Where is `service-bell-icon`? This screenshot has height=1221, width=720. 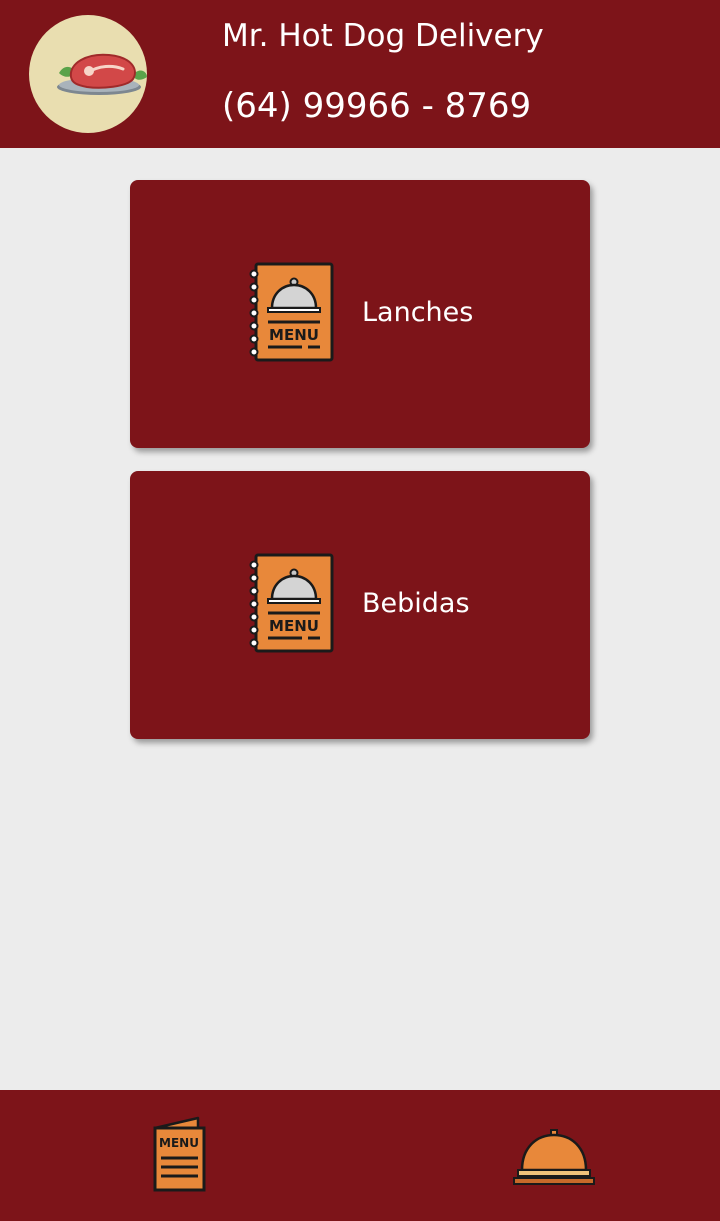 service-bell-icon is located at coordinates (554, 1157).